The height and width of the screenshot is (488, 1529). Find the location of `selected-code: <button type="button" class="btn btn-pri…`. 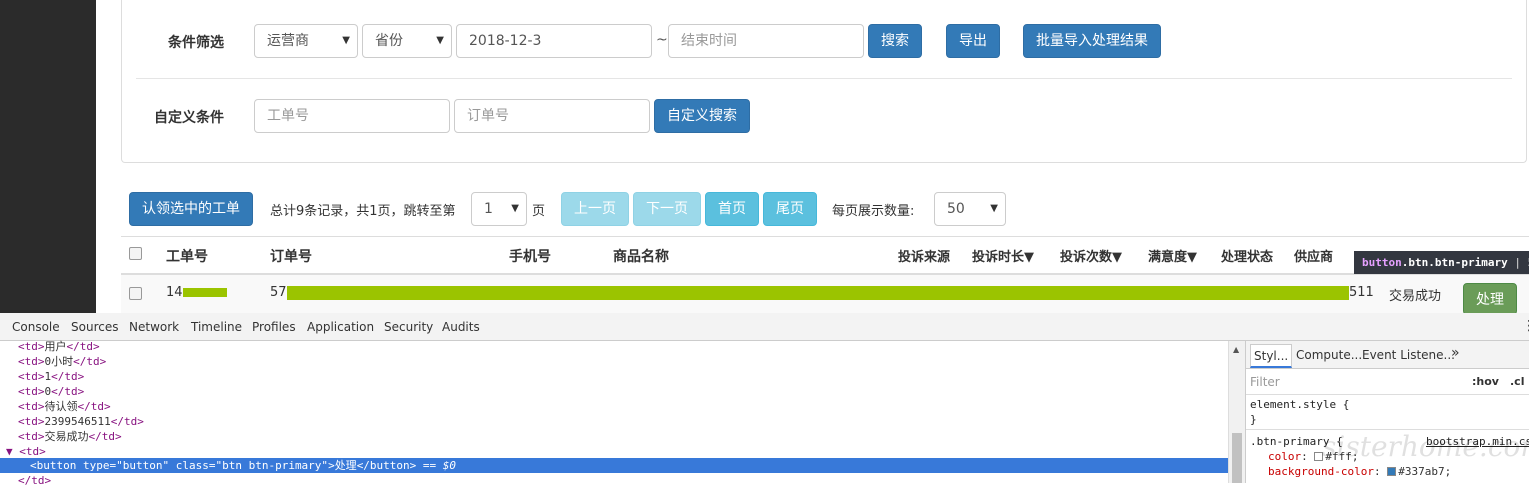

selected-code: <button type="button" class="btn btn-pri… is located at coordinates (243, 465).